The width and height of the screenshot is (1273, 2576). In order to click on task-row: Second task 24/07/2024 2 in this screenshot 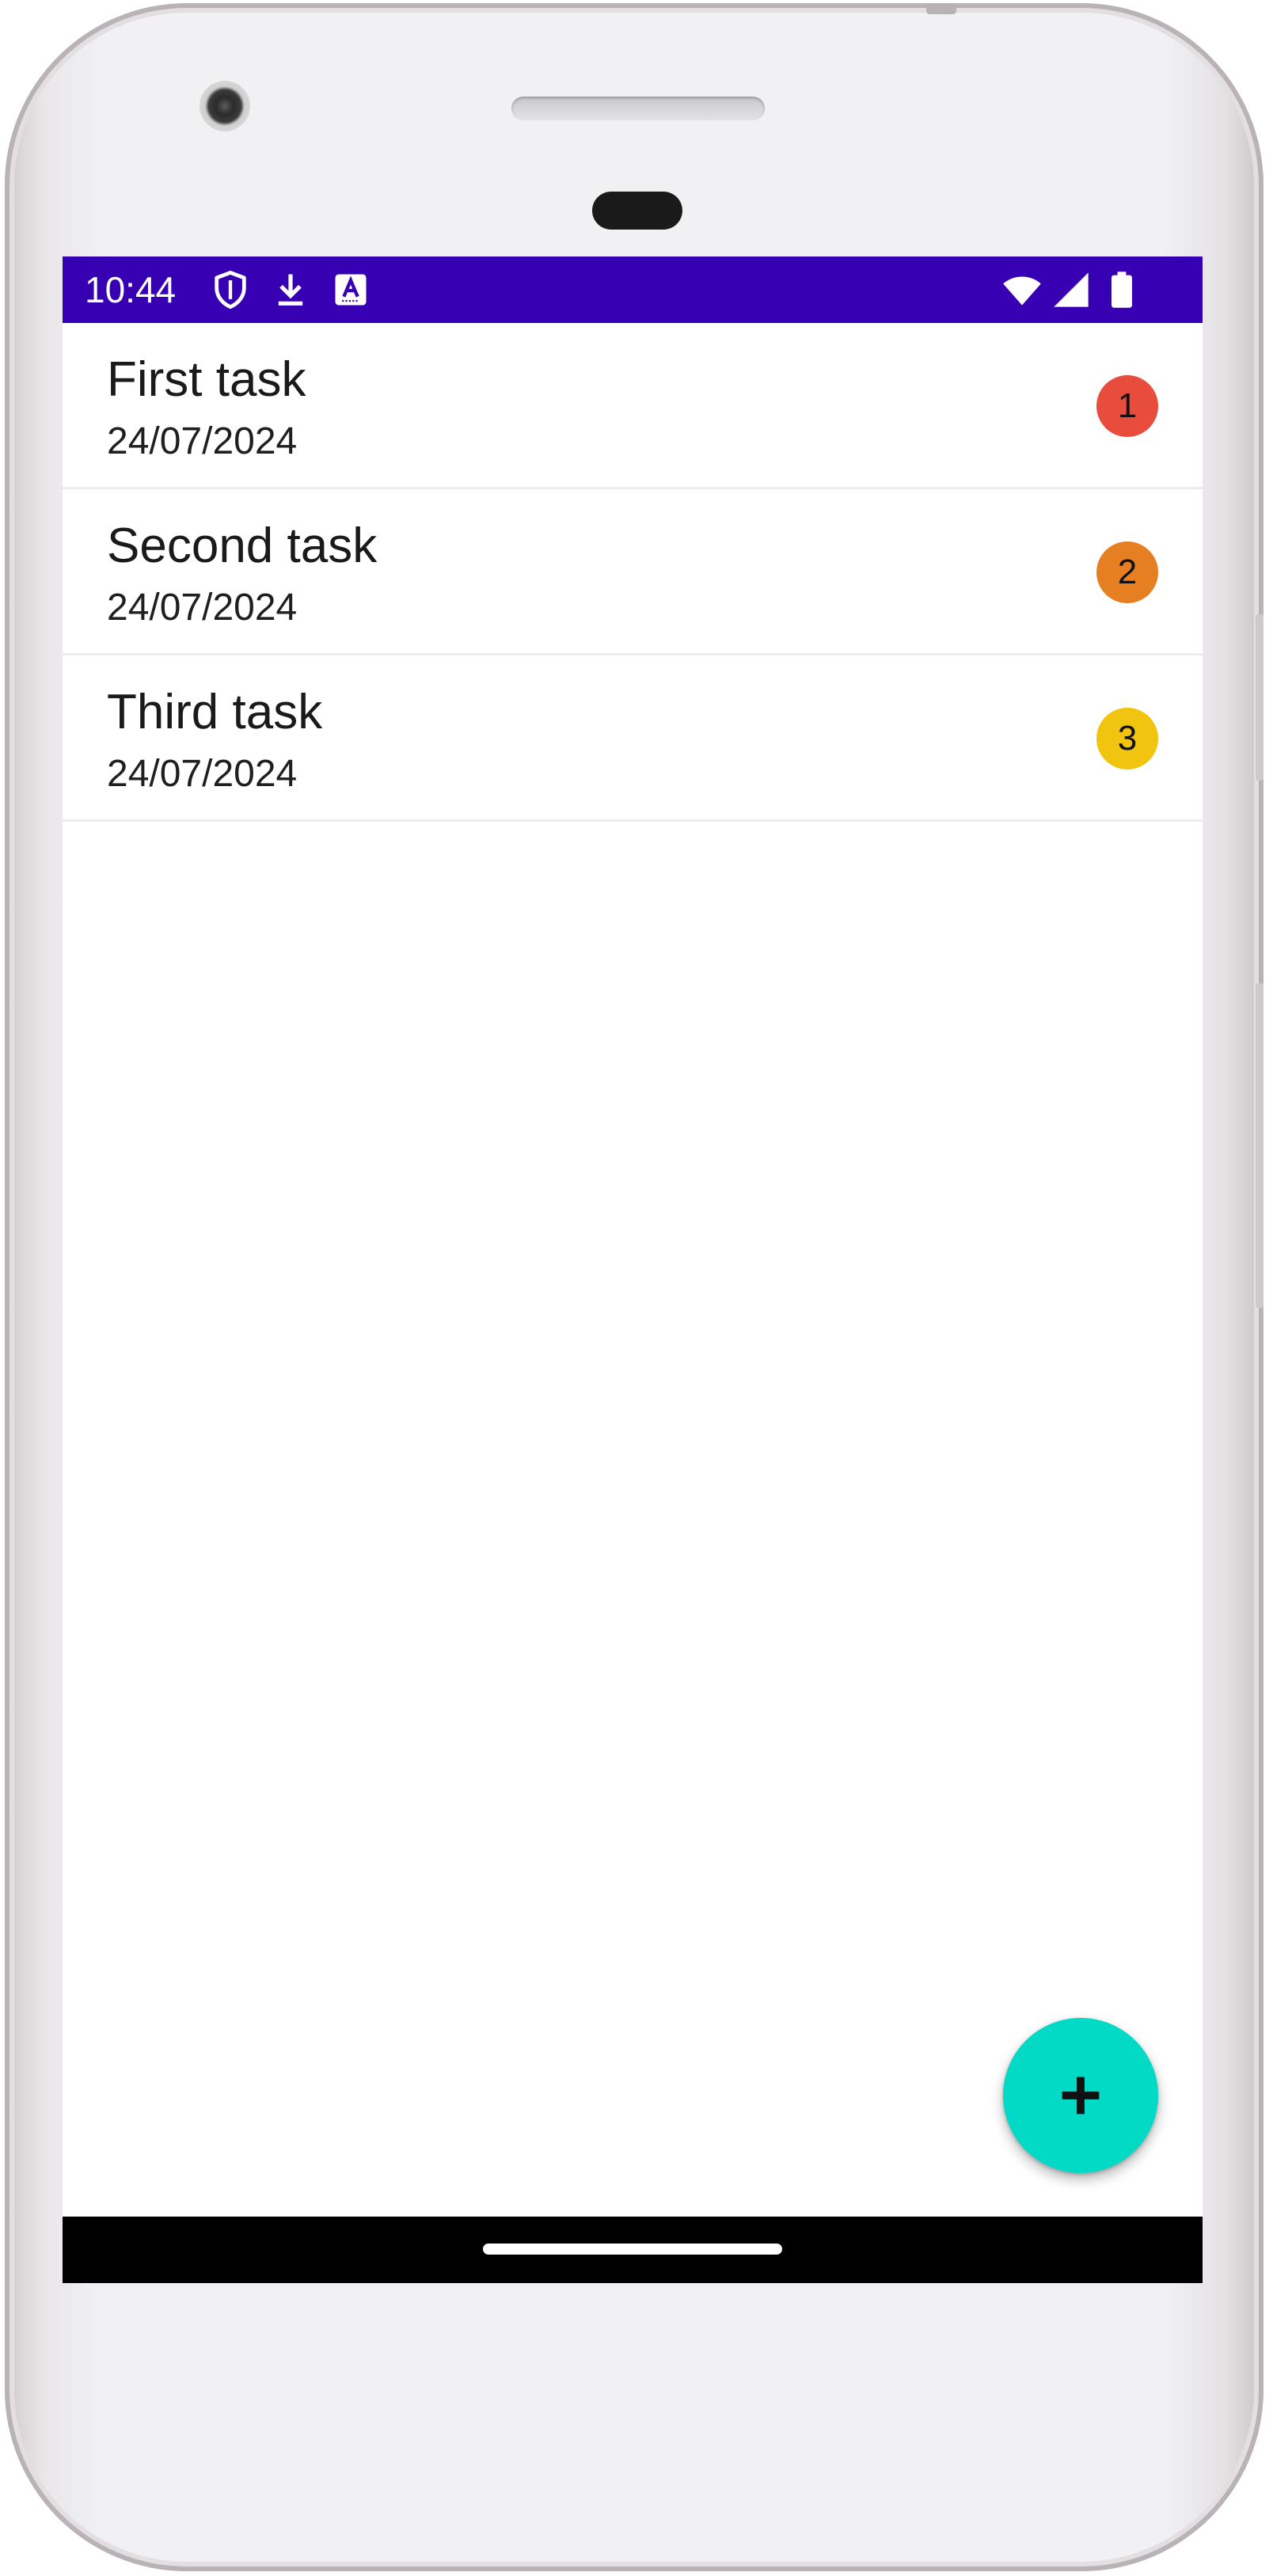, I will do `click(633, 572)`.